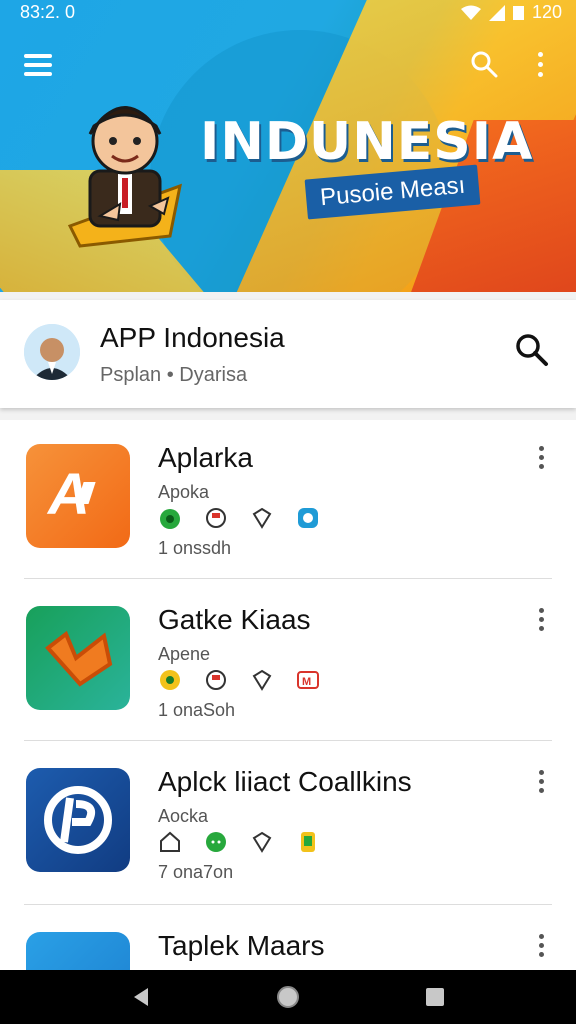 This screenshot has width=576, height=1024. Describe the element at coordinates (38, 67) in the screenshot. I see `menu-button` at that location.